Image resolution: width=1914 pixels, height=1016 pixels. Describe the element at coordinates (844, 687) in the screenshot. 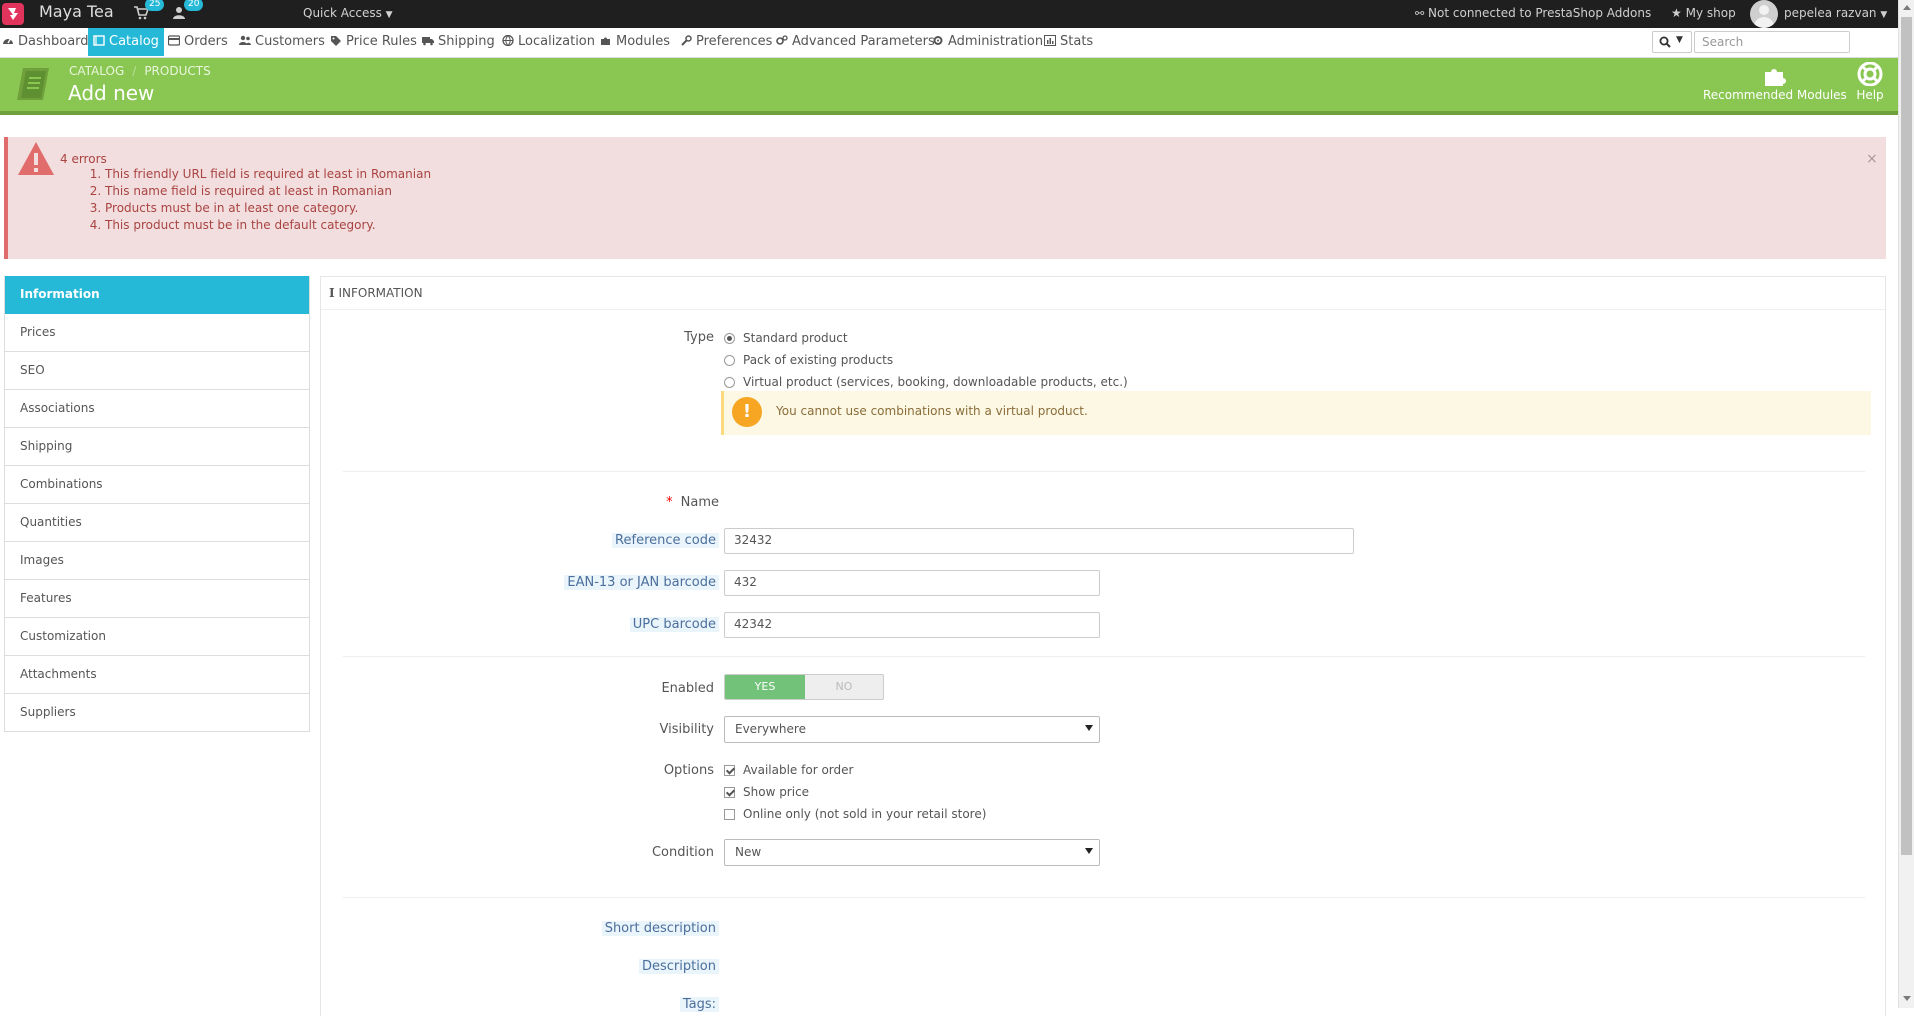

I see `enabled-no-option: No` at that location.